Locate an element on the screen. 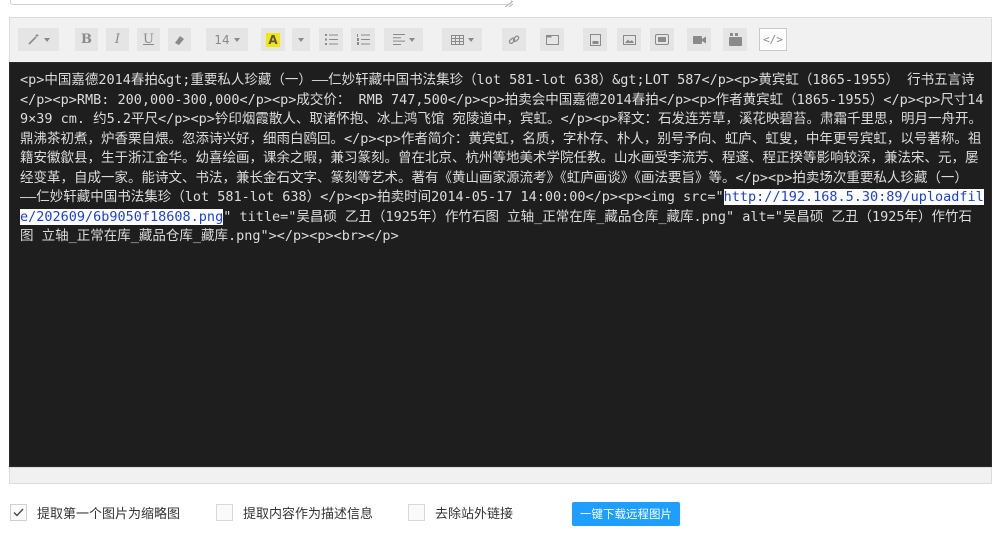  option-extract-description: 提取内容作为描述信息 is located at coordinates (294, 512).